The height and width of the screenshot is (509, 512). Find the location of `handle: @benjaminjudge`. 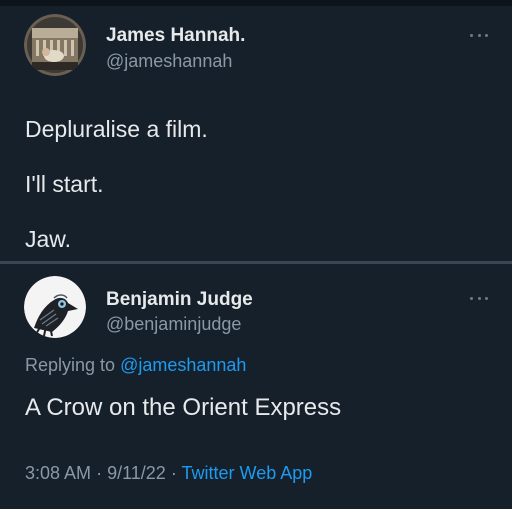

handle: @benjaminjudge is located at coordinates (173, 324).